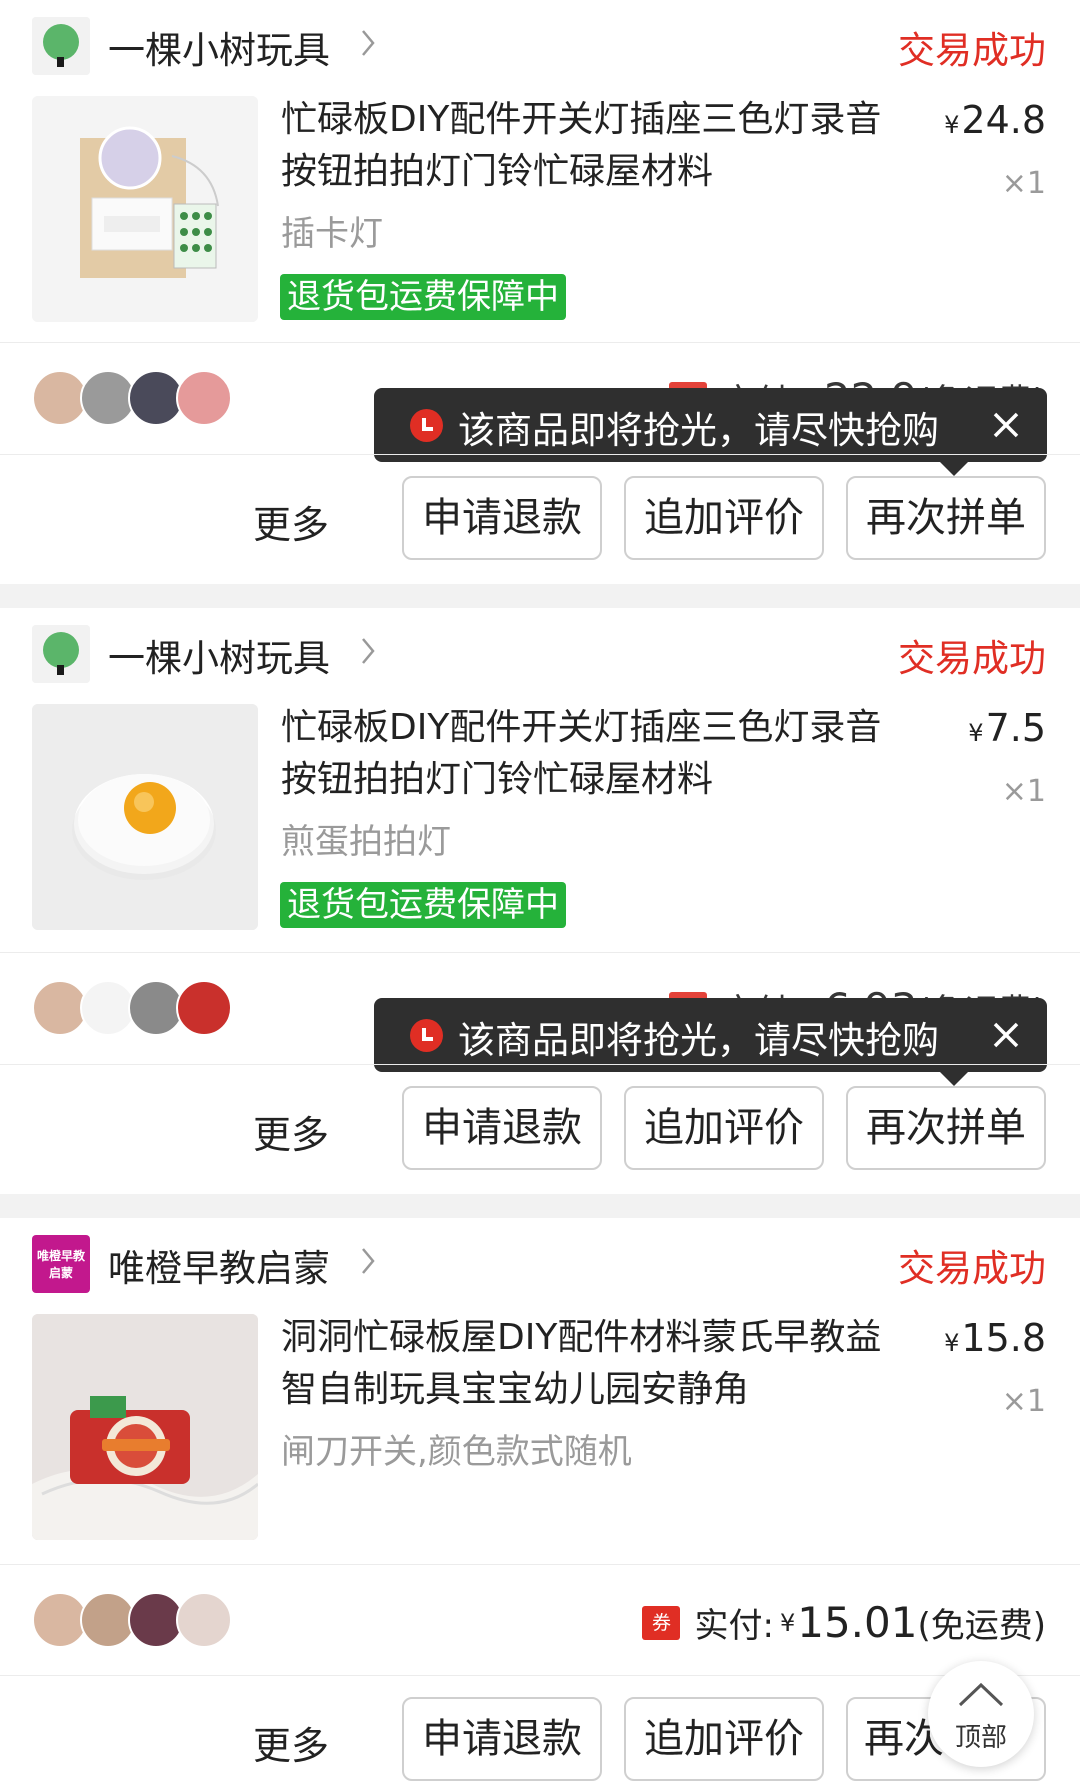 This screenshot has width=1080, height=1789. I want to click on back-to-top-button: 顶部, so click(981, 1714).